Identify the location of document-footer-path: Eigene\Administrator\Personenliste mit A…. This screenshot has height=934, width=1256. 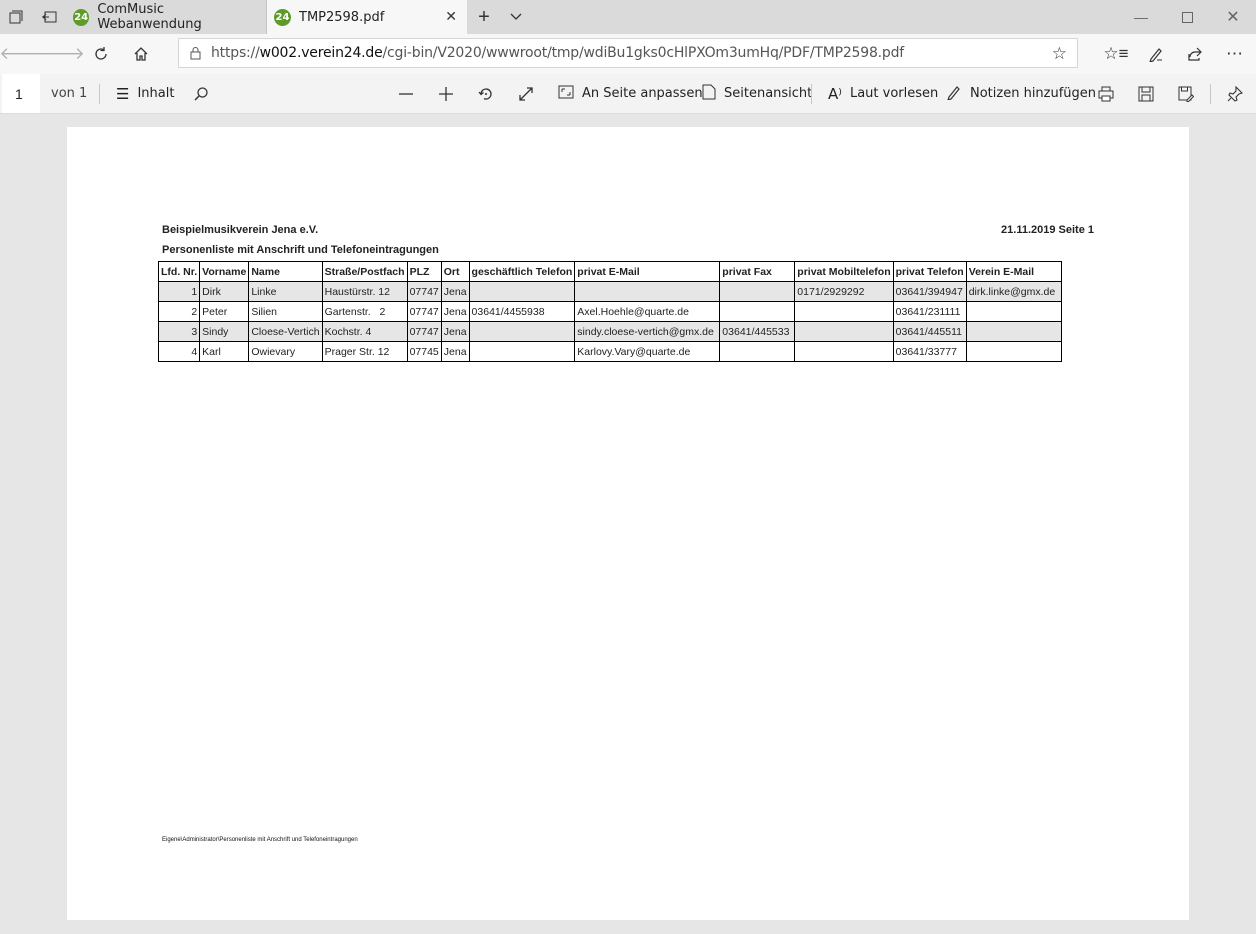
(260, 840).